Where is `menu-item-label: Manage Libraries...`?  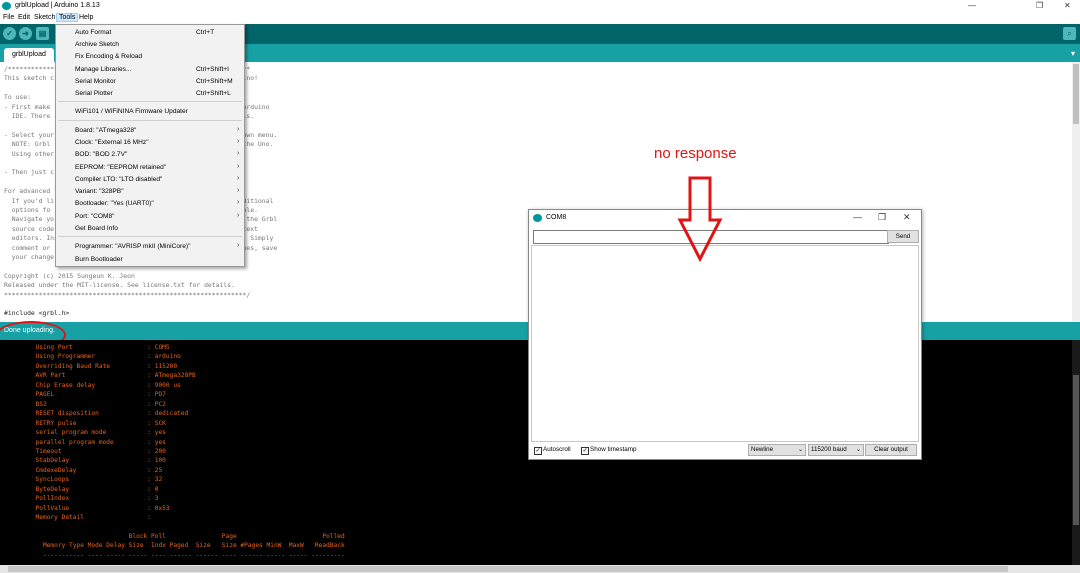 menu-item-label: Manage Libraries... is located at coordinates (103, 69).